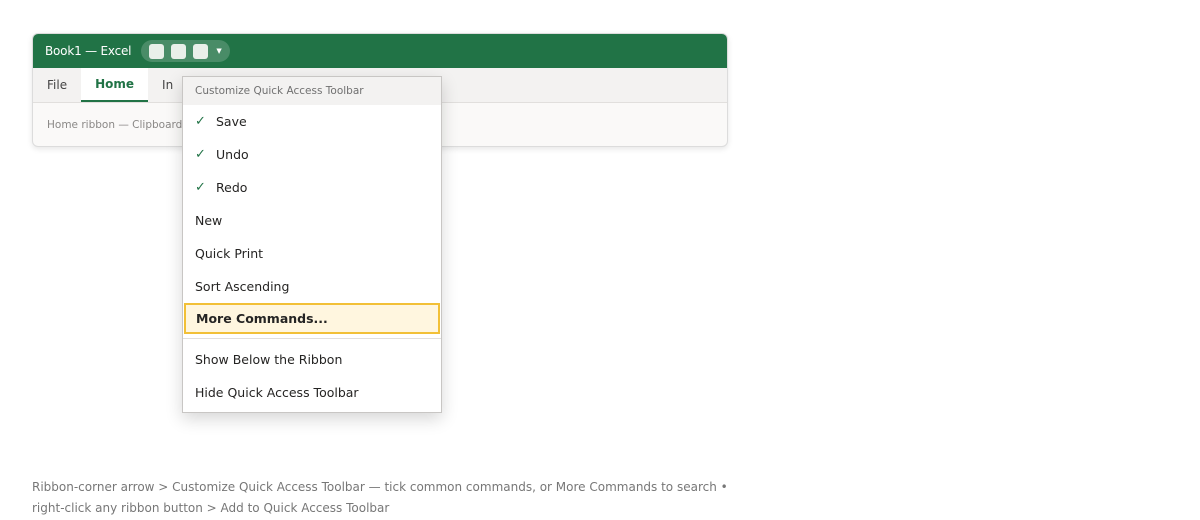 The width and height of the screenshot is (1200, 520). What do you see at coordinates (115, 85) in the screenshot?
I see `tab-home: Home` at bounding box center [115, 85].